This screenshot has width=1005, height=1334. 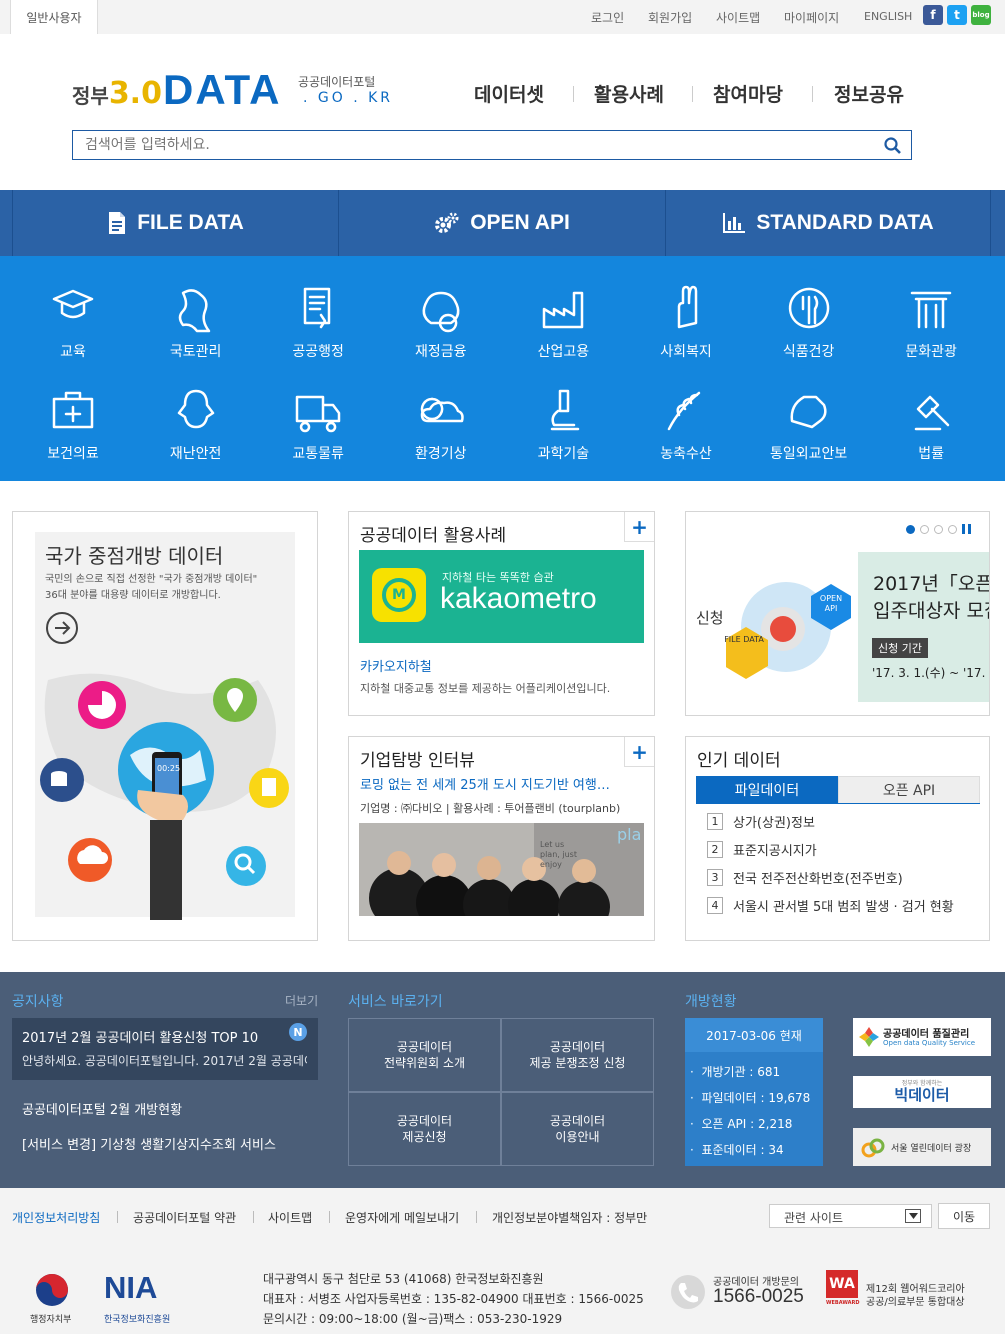 What do you see at coordinates (850, 1216) in the screenshot?
I see `related-site-select: 관련 사이트` at bounding box center [850, 1216].